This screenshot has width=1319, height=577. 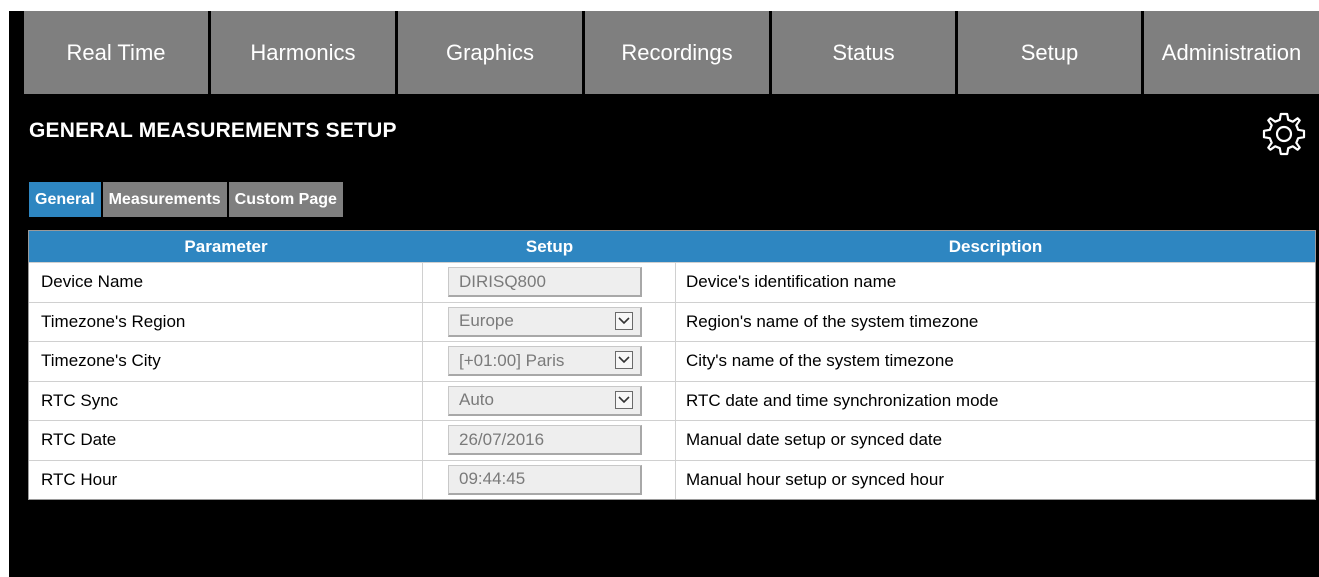 I want to click on row-parameter: RTC Date, so click(x=226, y=440).